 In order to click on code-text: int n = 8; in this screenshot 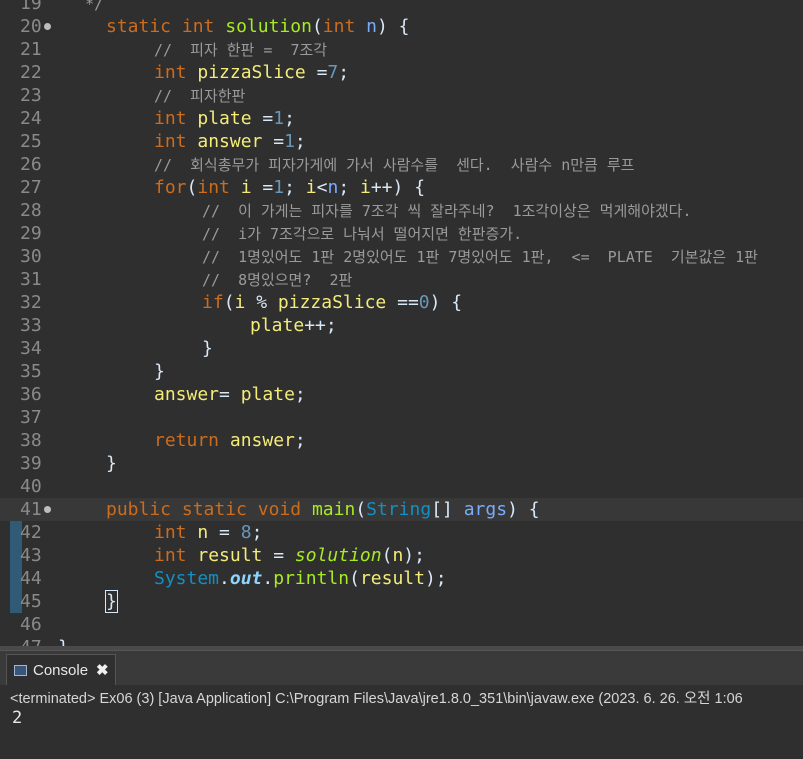, I will do `click(208, 532)`.